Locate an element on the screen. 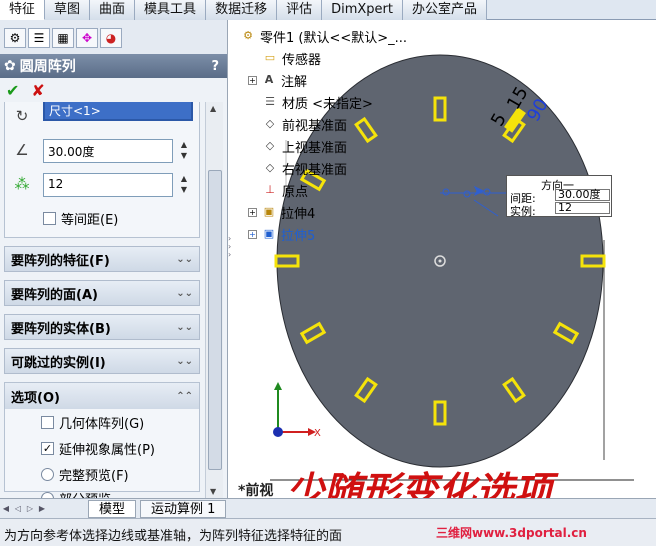  tab-mold-tools: 模具工具 is located at coordinates (171, 10).